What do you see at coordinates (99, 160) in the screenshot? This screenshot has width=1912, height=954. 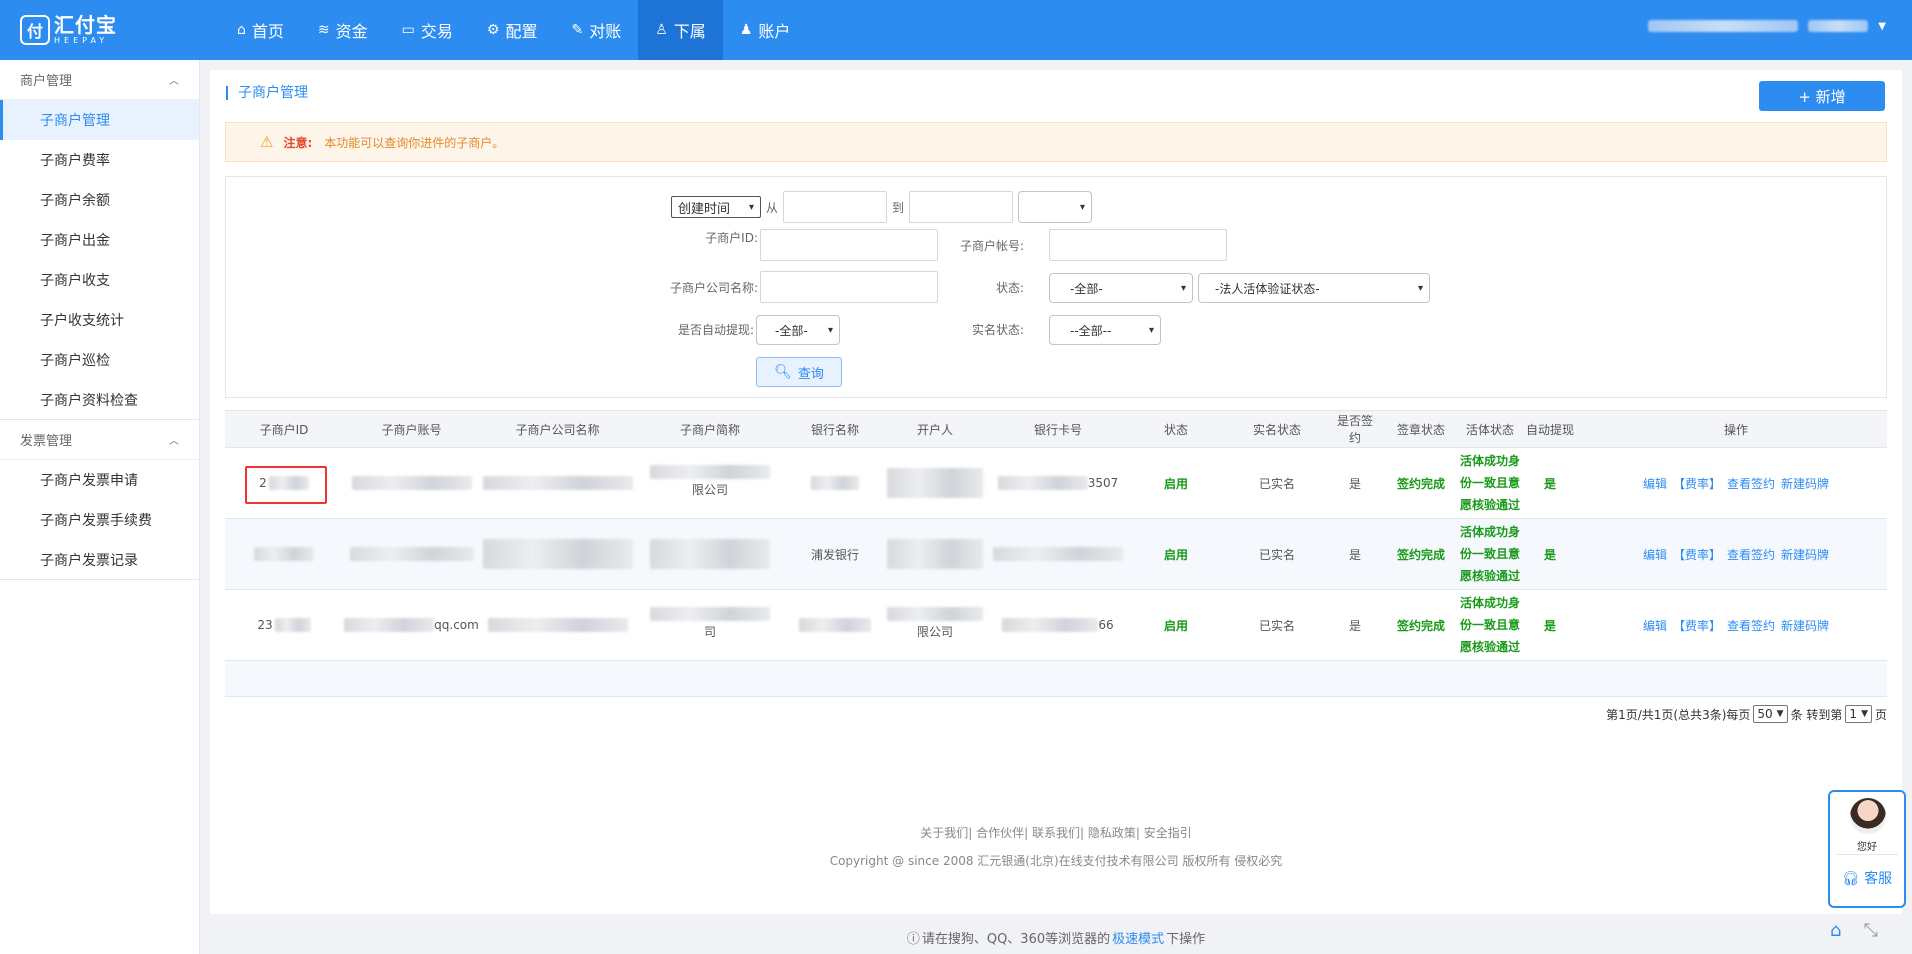 I see `sidebar-item-rate: 子商户费率` at bounding box center [99, 160].